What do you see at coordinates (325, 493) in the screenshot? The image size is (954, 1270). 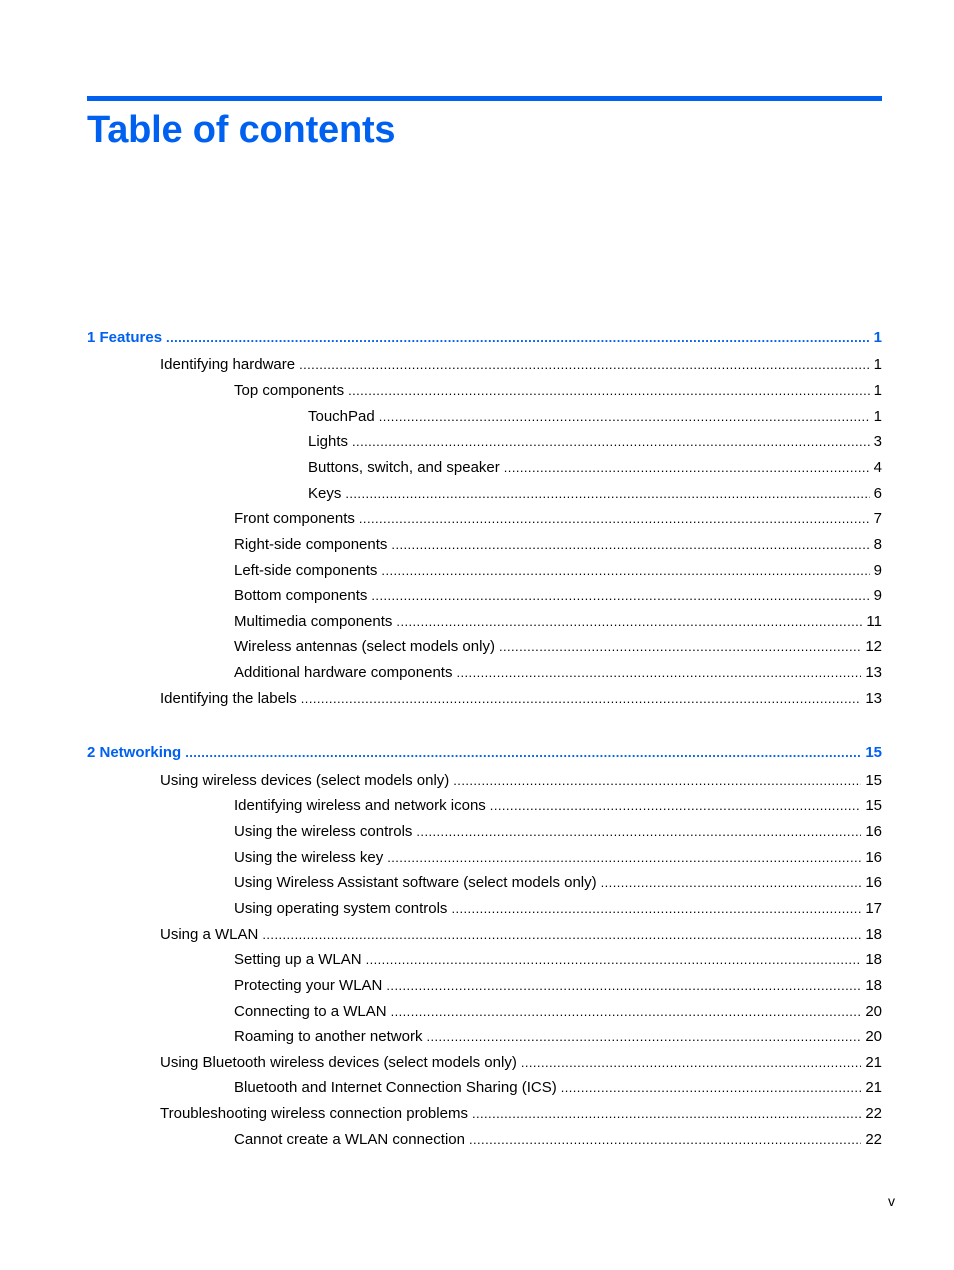 I see `toc-entry-label: Keys` at bounding box center [325, 493].